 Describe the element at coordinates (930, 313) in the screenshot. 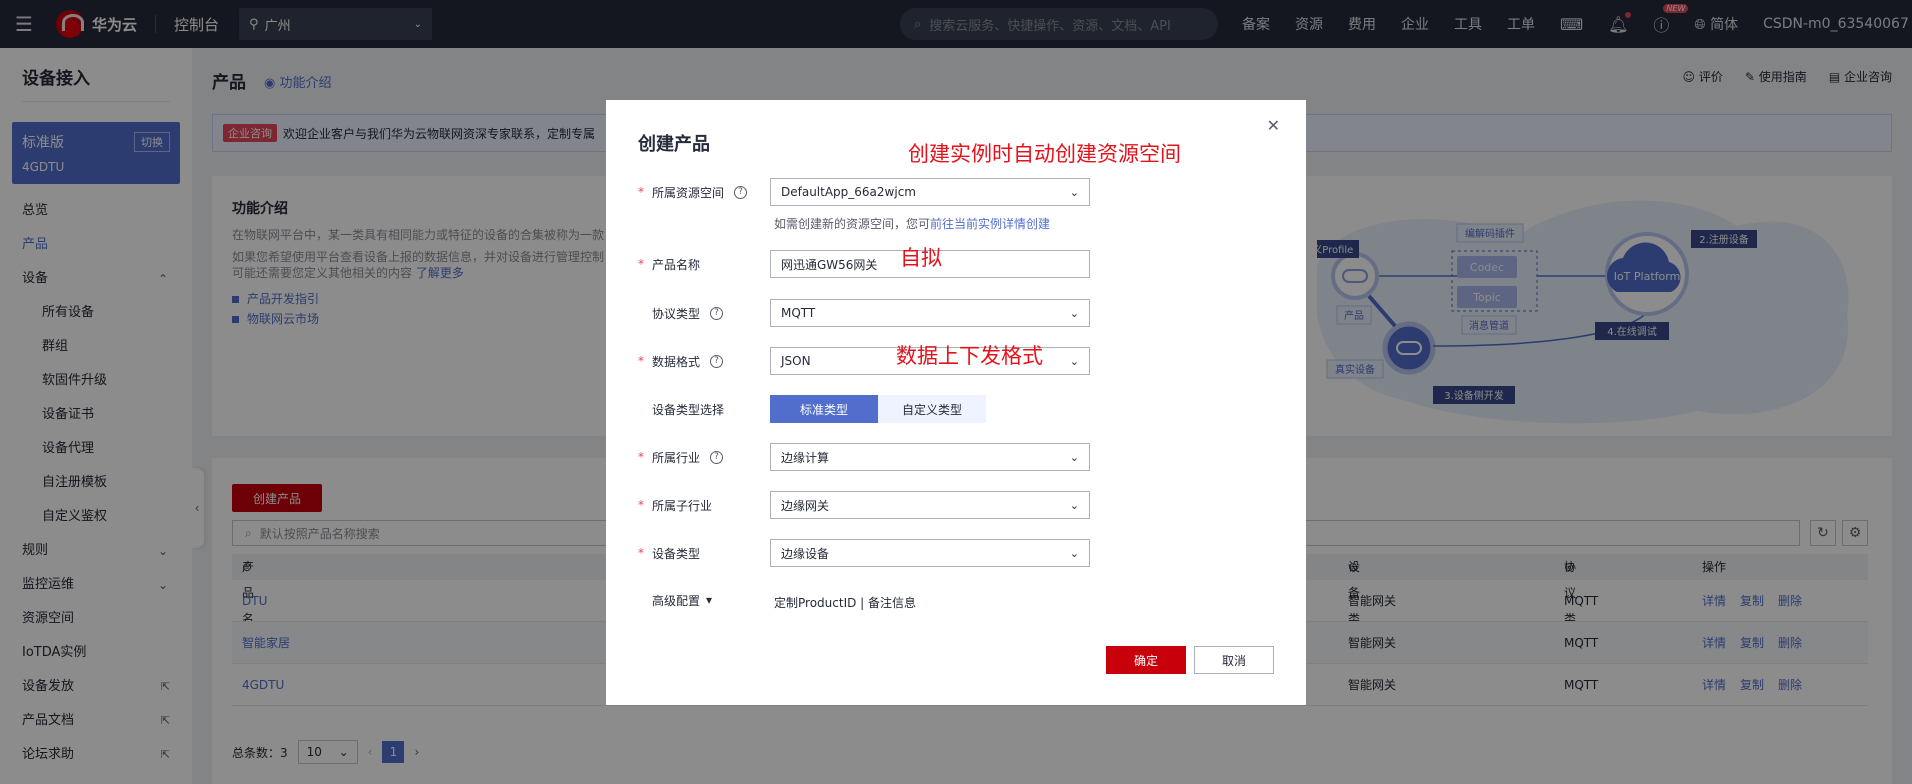

I see `protocol-select: MQTT ⌄` at that location.